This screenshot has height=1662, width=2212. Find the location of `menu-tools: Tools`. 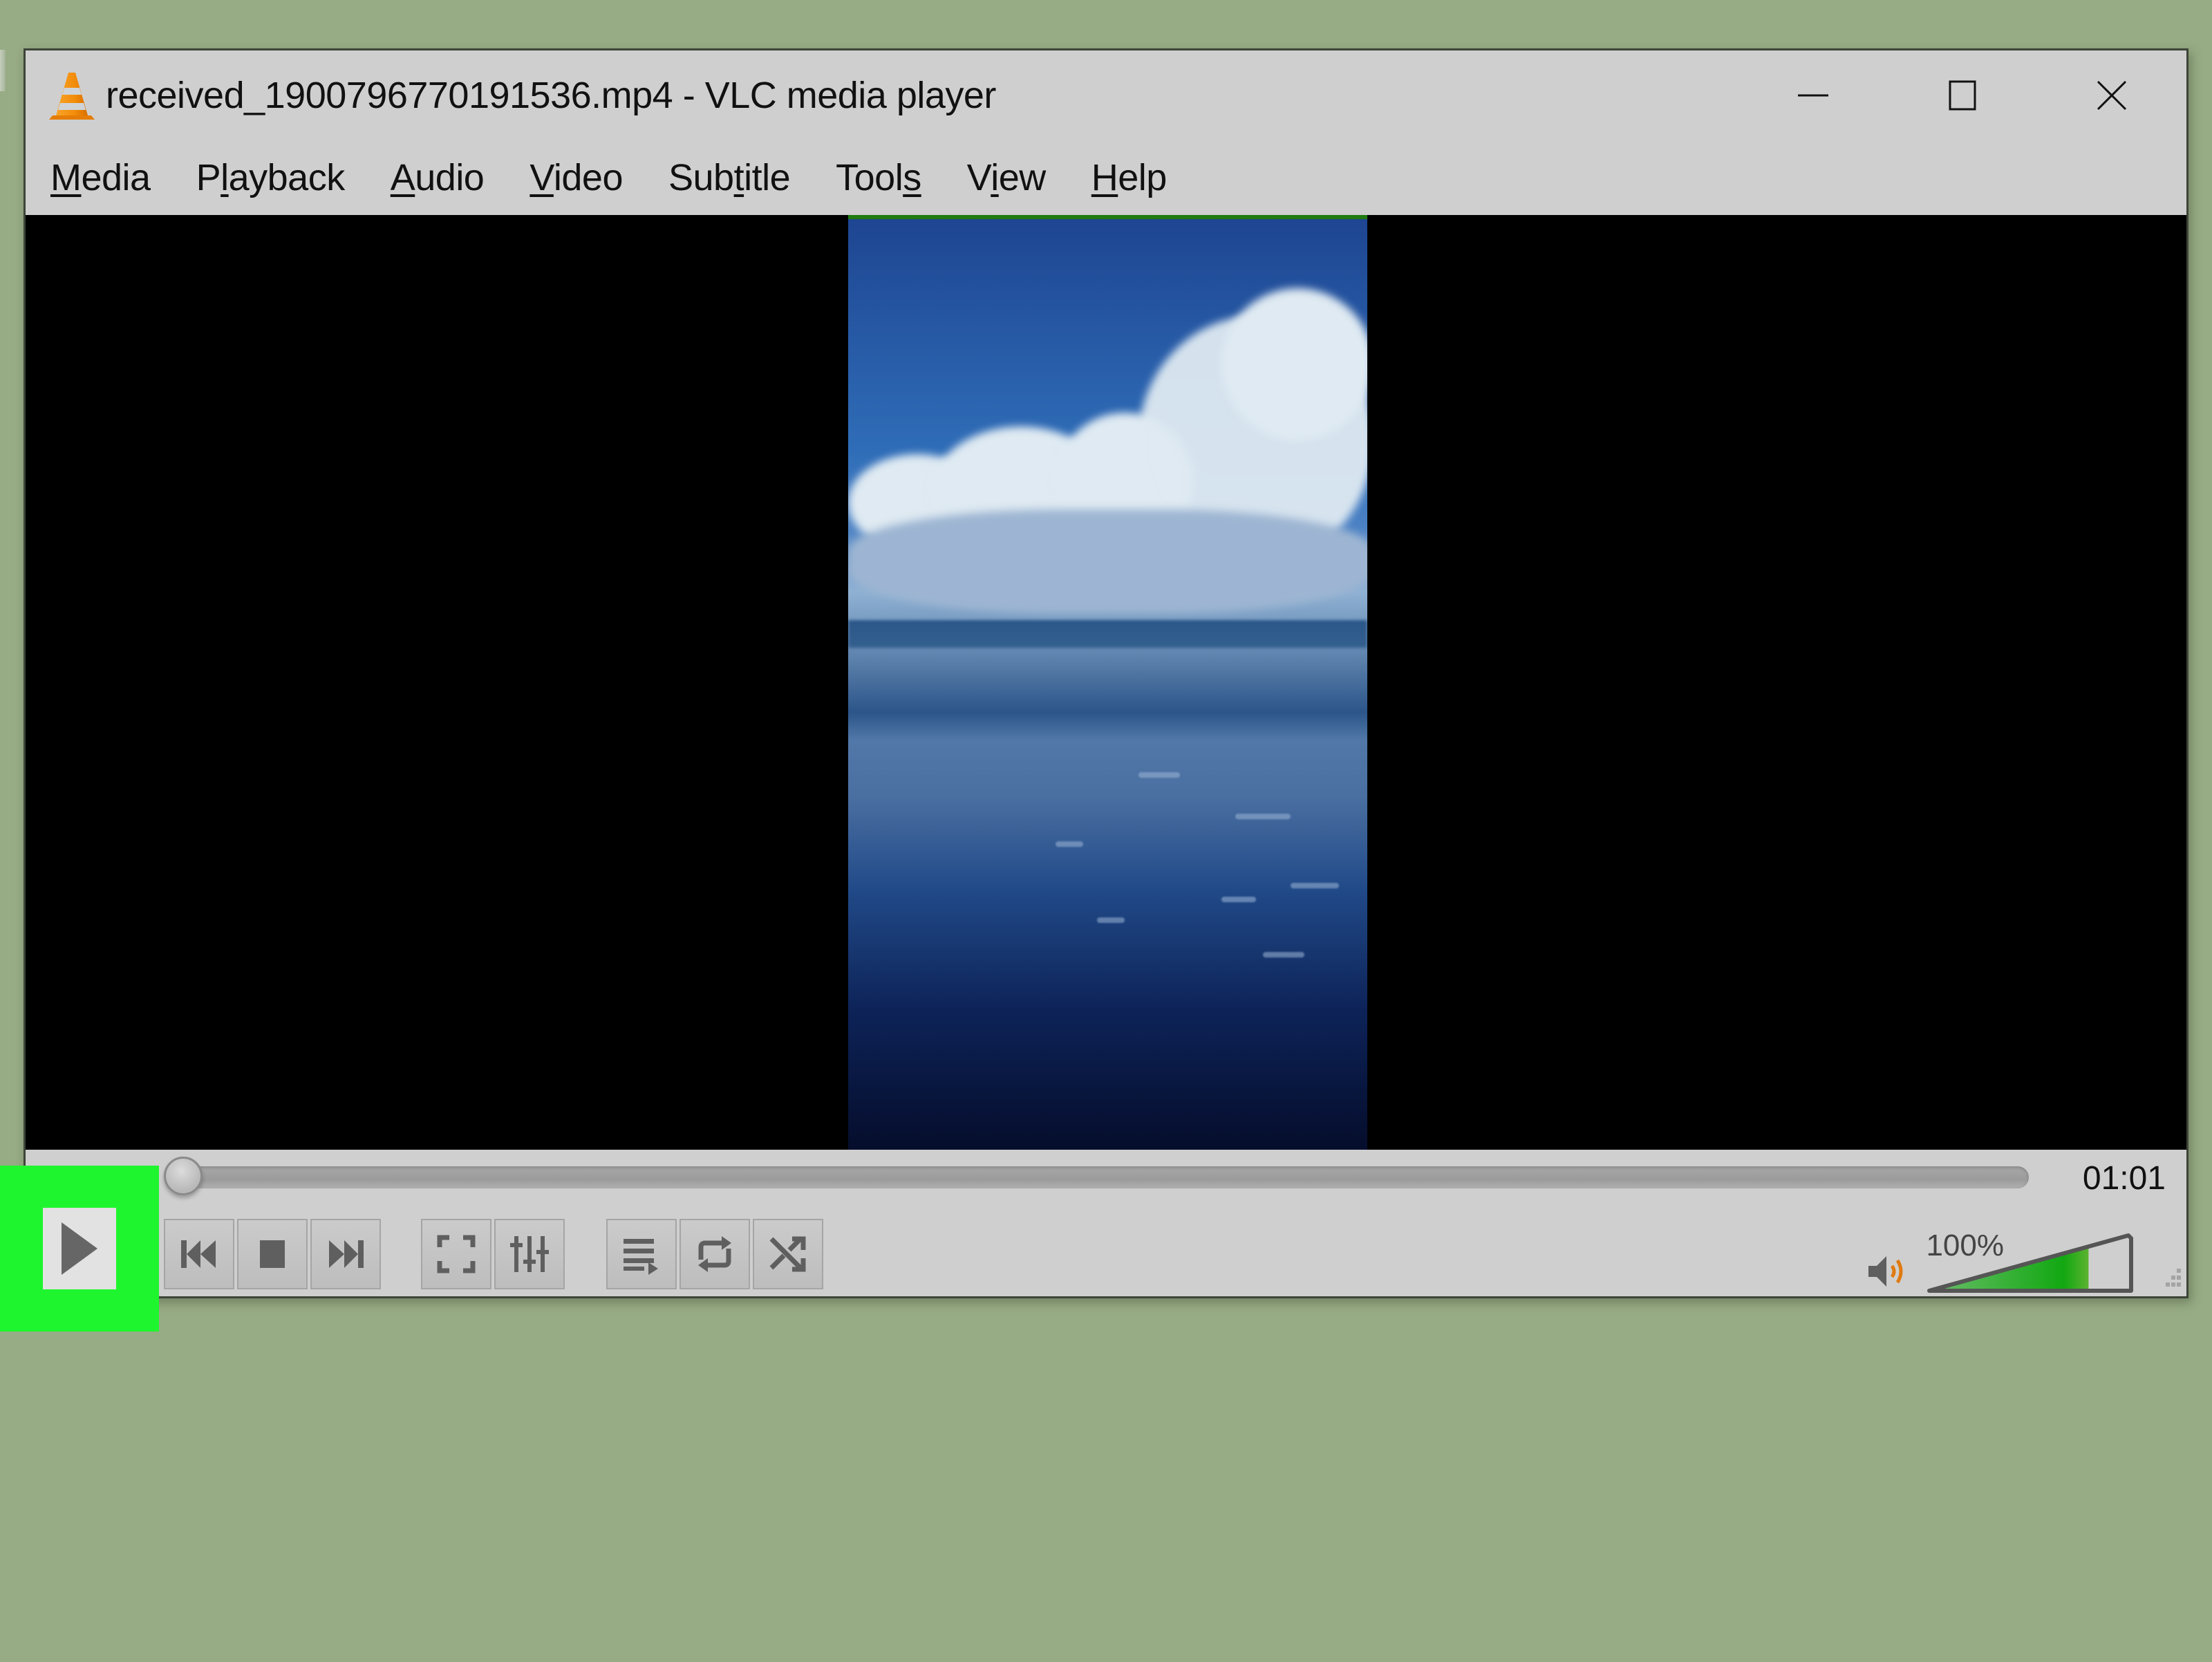

menu-tools: Tools is located at coordinates (878, 178).